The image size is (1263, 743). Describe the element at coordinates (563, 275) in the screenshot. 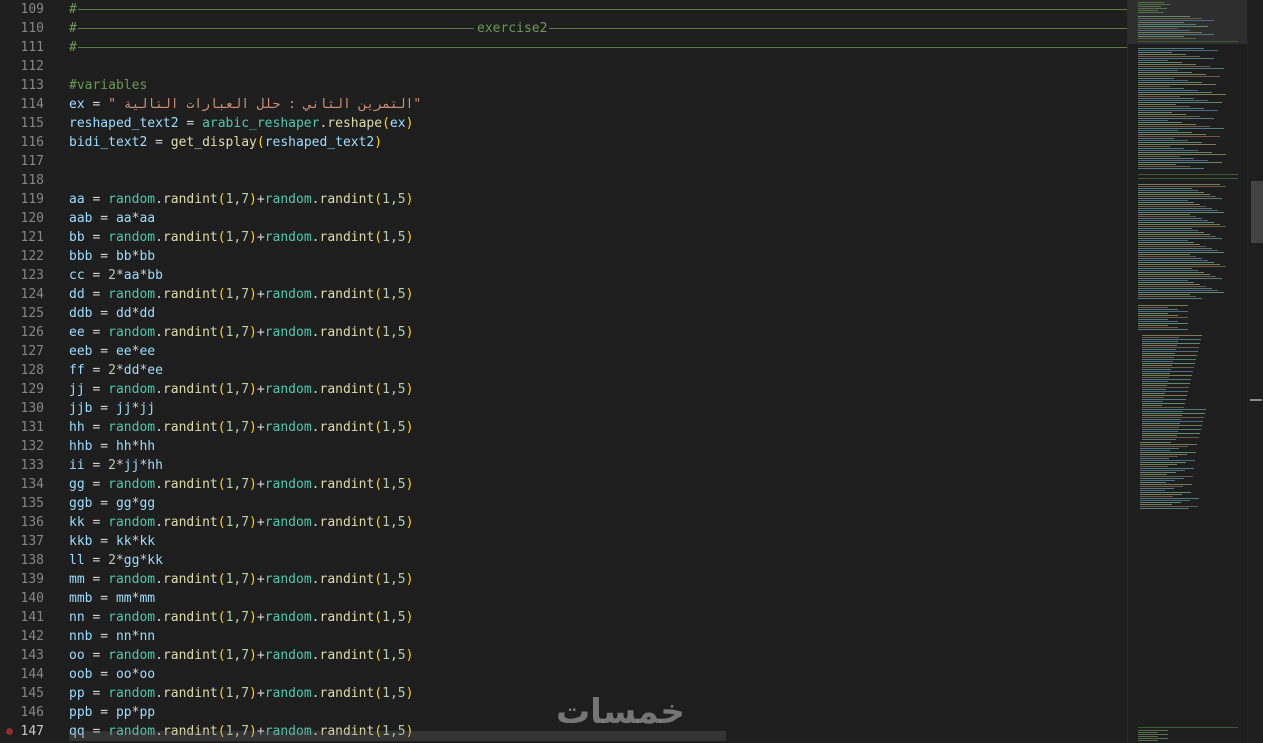

I see `code-line: 123 cc = 2*aa*bb` at that location.